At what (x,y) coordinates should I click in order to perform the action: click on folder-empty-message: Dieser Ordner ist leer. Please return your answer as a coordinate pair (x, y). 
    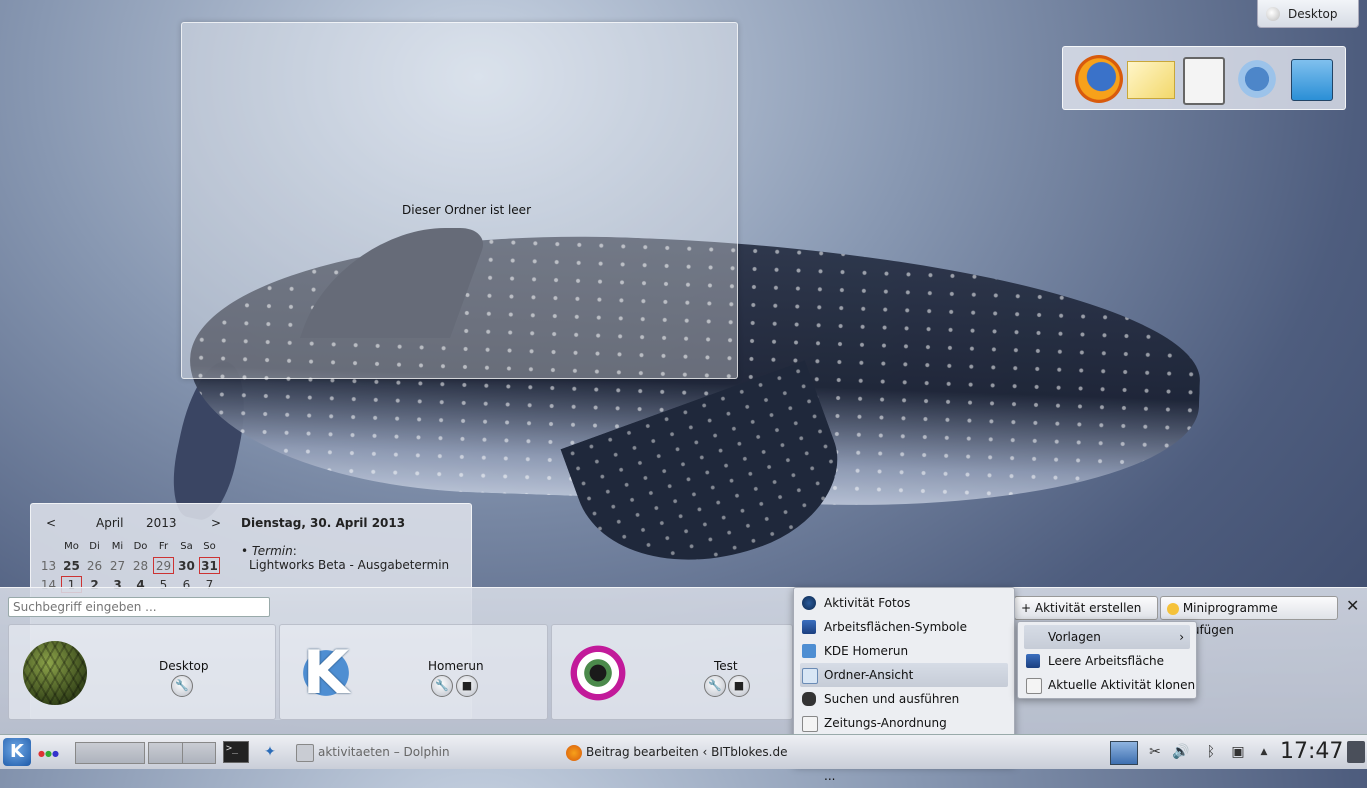
    Looking at the image, I should click on (466, 210).